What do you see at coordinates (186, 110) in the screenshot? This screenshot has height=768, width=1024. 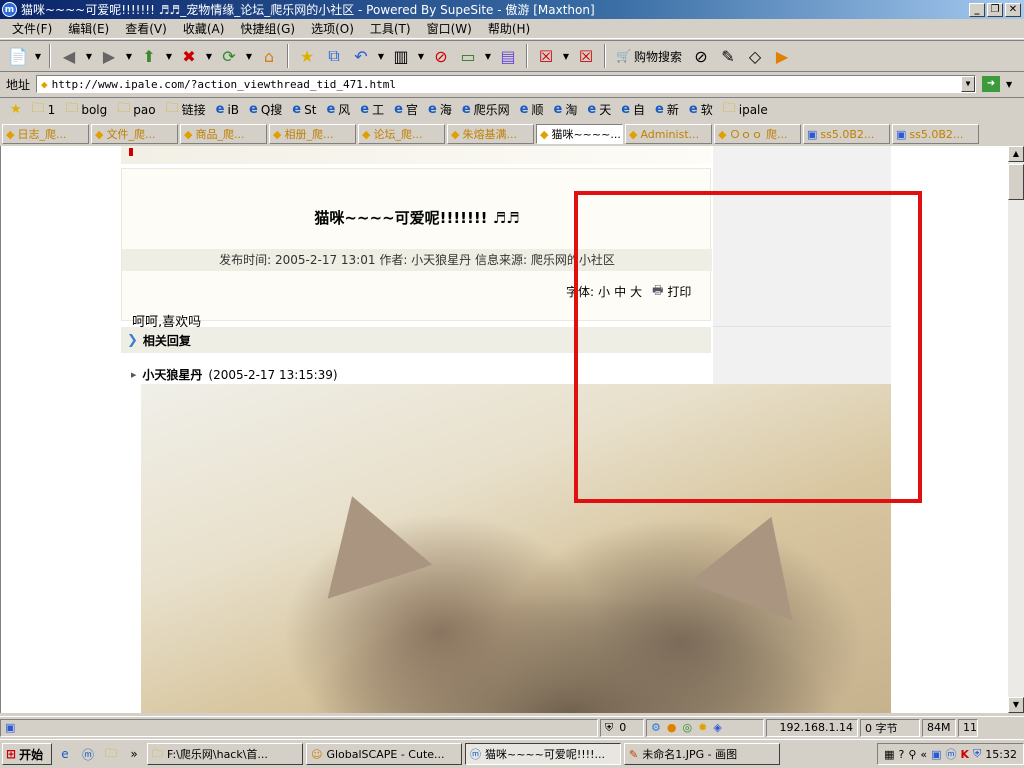 I see `fav-item: 🗀 链接` at bounding box center [186, 110].